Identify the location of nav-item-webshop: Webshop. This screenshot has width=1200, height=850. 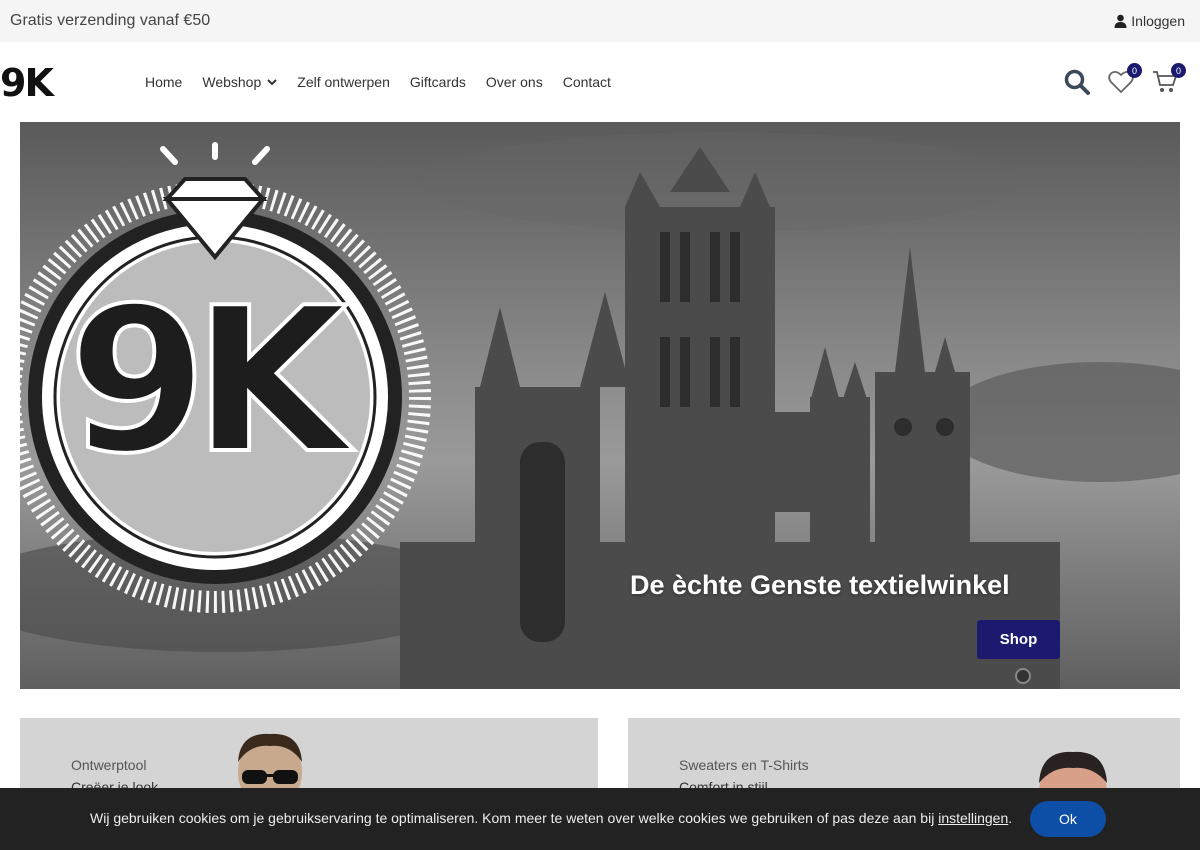
(239, 82).